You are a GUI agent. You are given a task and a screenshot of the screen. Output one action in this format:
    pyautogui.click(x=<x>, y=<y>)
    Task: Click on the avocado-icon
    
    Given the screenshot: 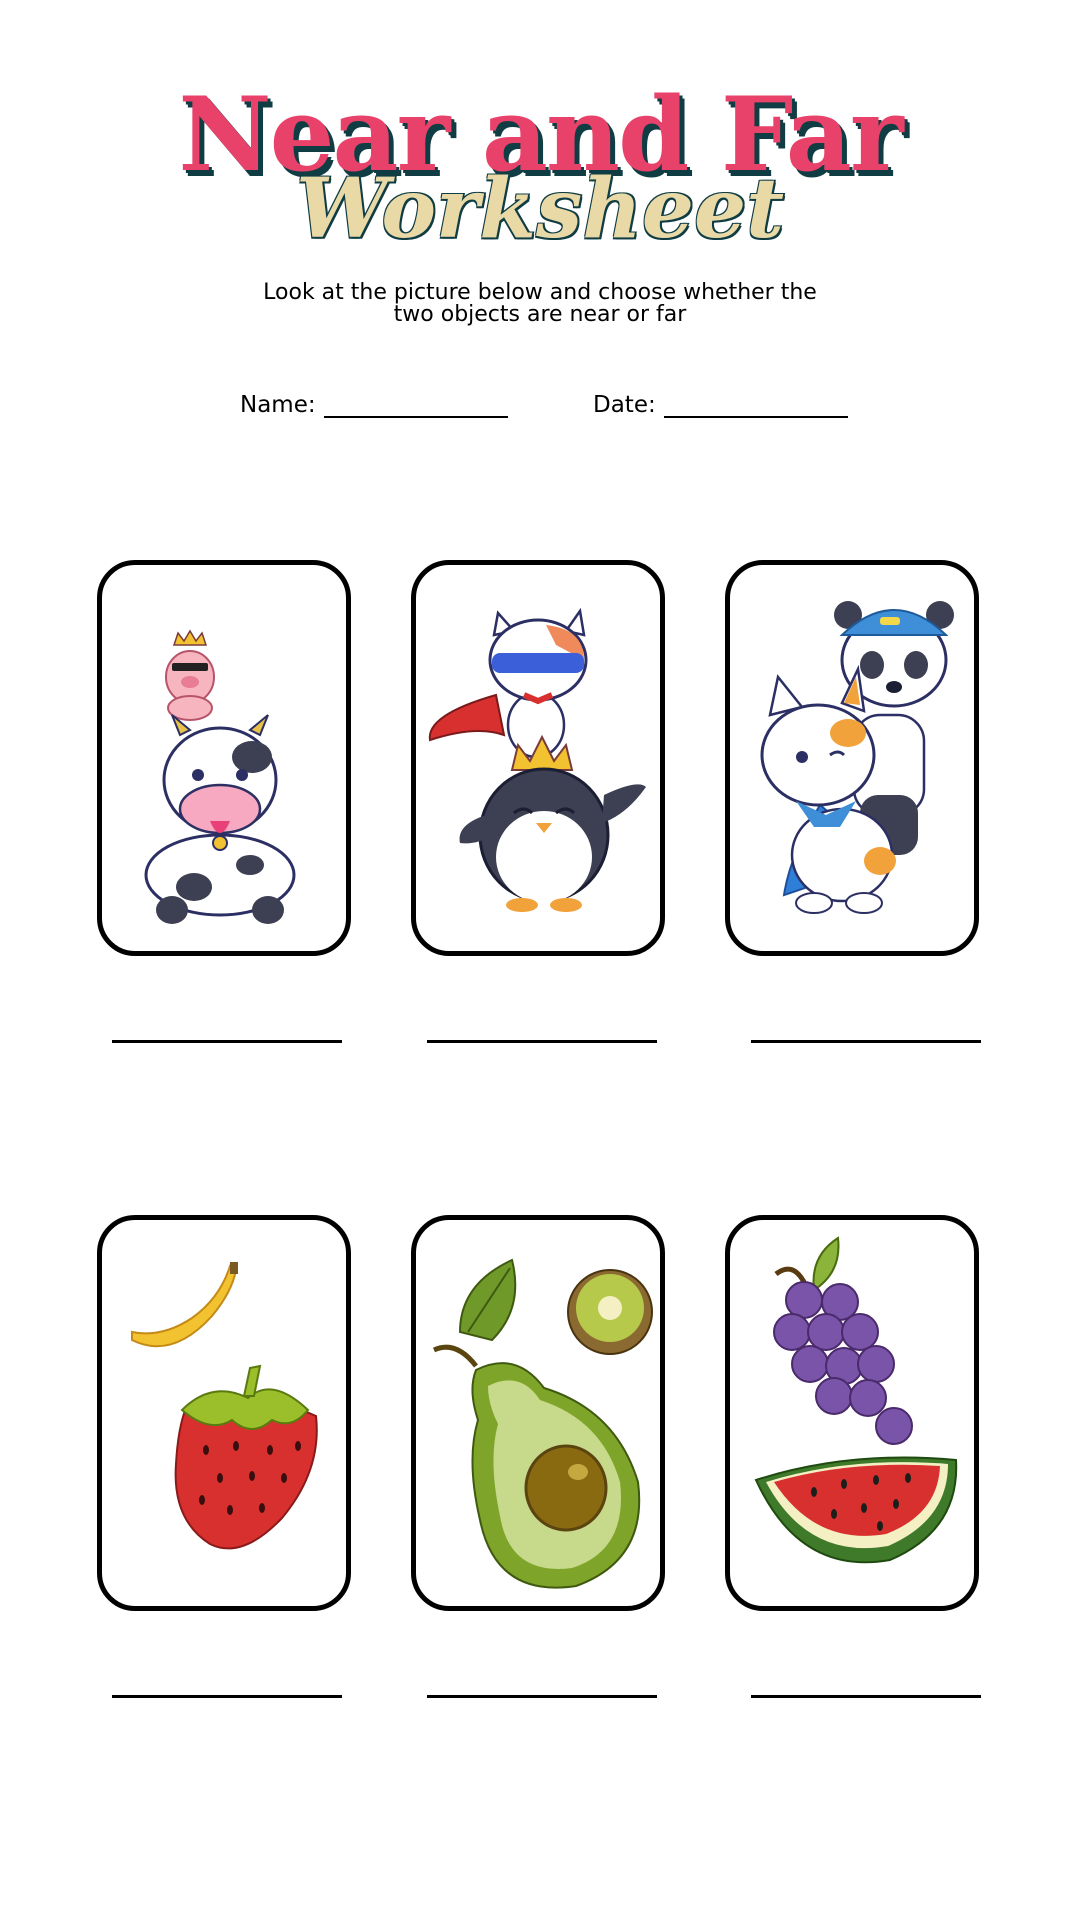 What is the action you would take?
    pyautogui.click(x=536, y=1466)
    